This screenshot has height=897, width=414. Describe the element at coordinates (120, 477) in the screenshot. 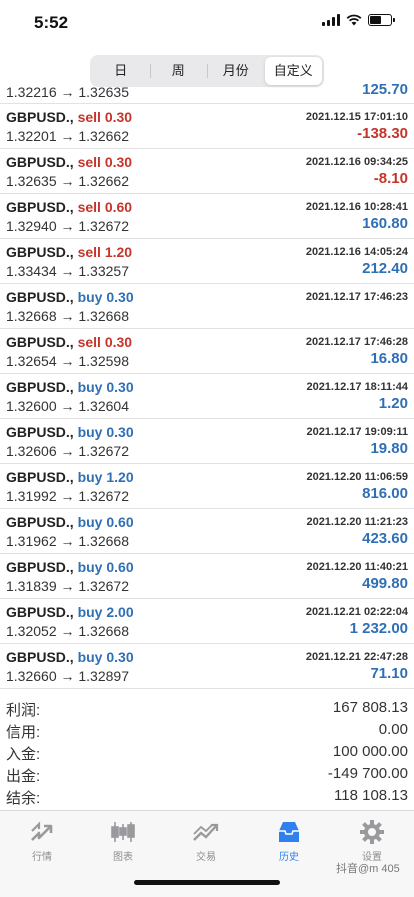

I see `trade-lot: 1.20` at that location.